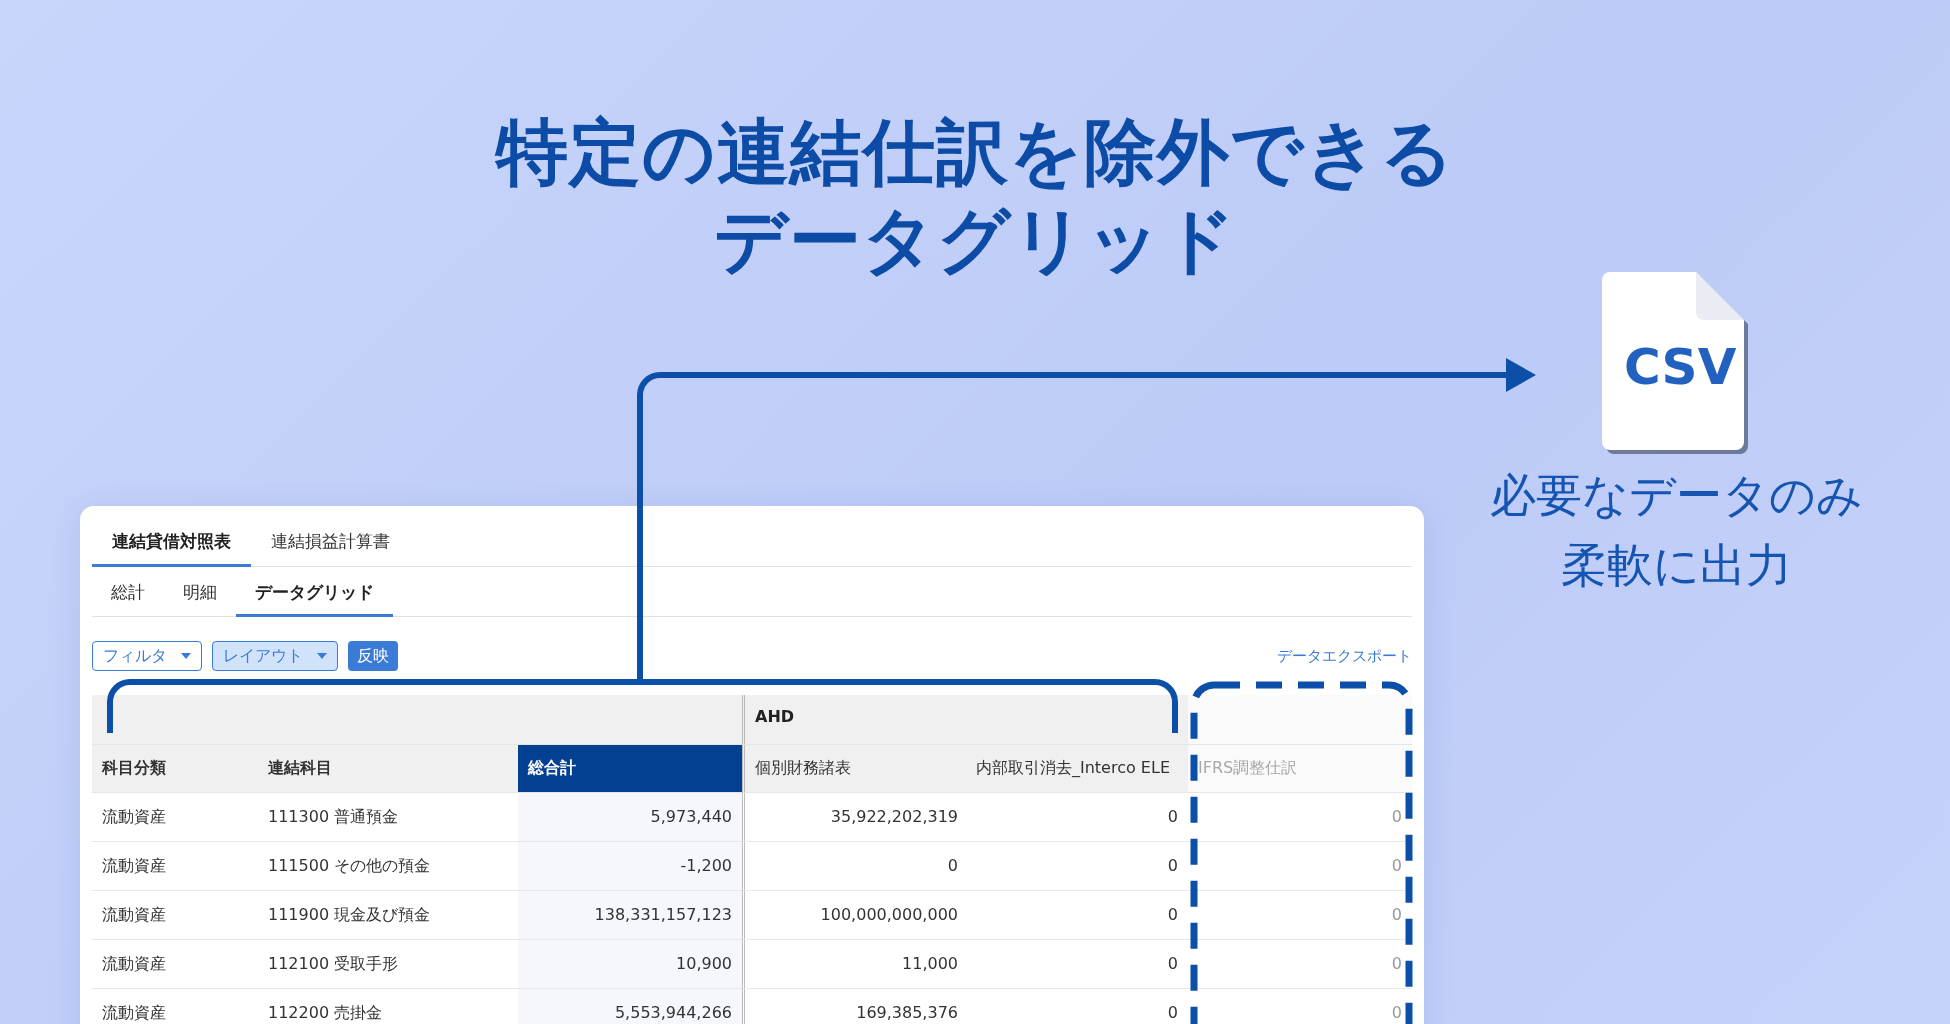 This screenshot has width=1950, height=1024. What do you see at coordinates (855, 964) in the screenshot?
I see `table-cell: 11,000` at bounding box center [855, 964].